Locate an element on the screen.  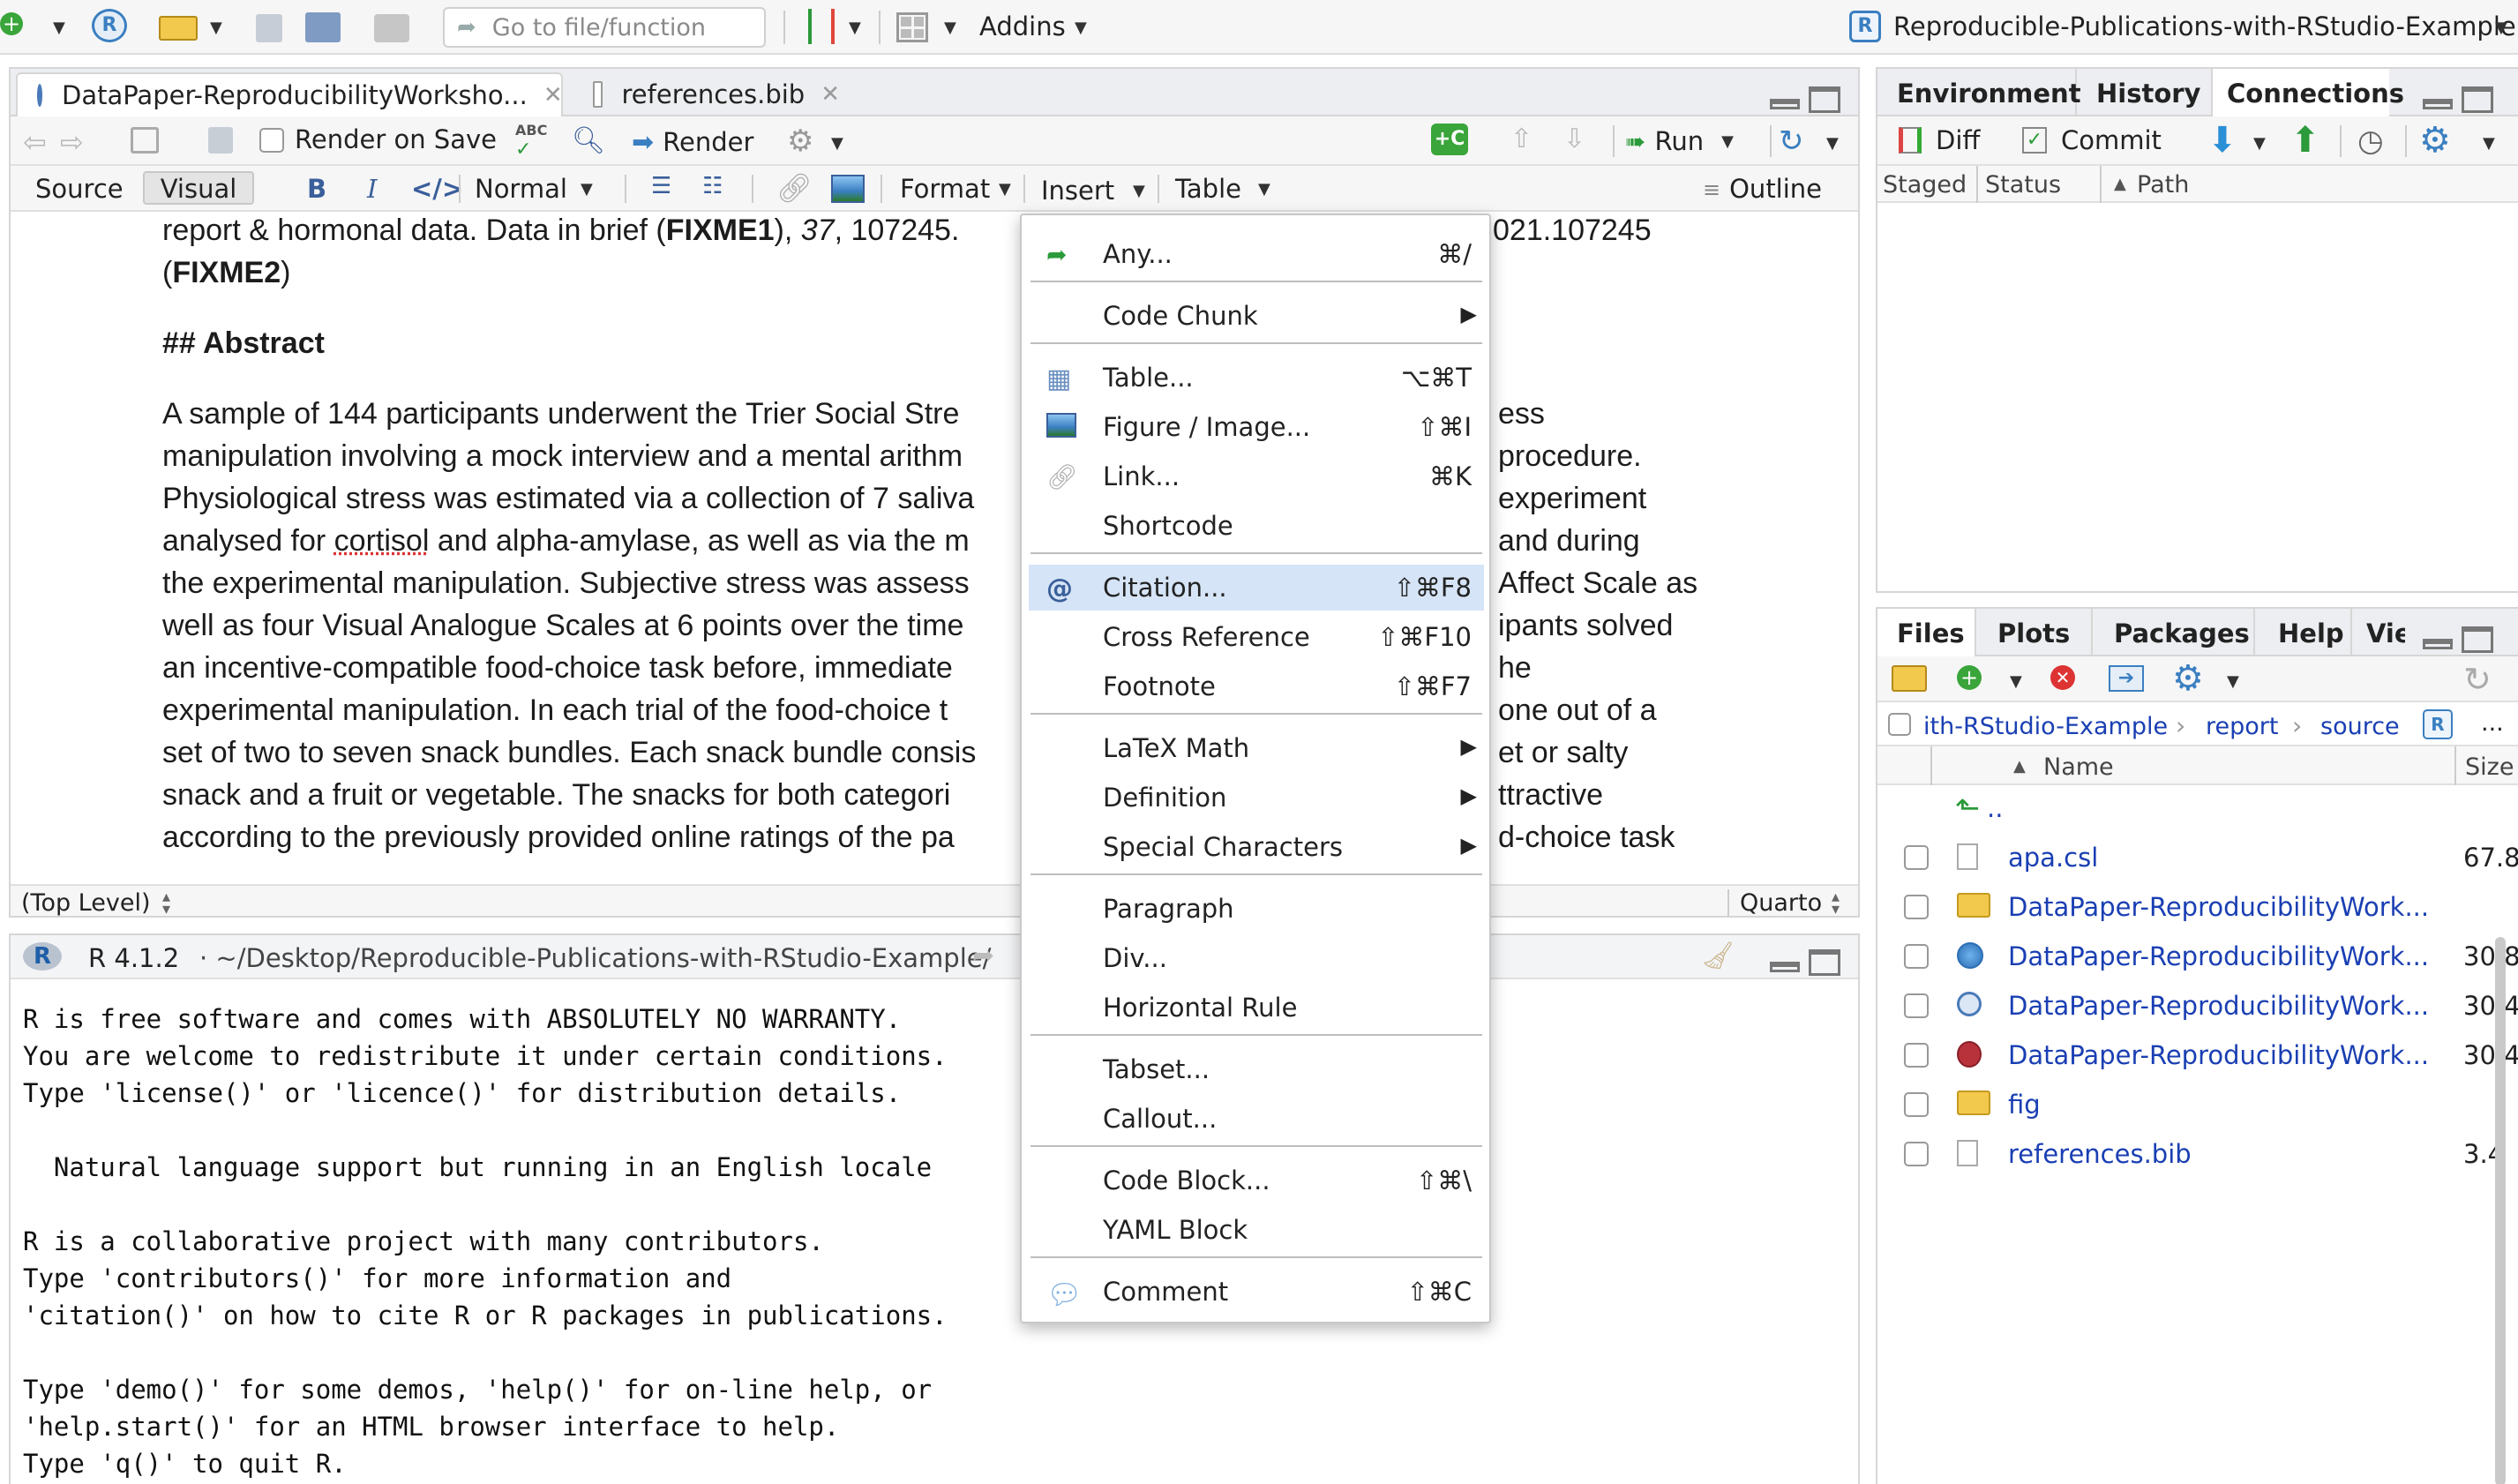
italic-button: I is located at coordinates (372, 189).